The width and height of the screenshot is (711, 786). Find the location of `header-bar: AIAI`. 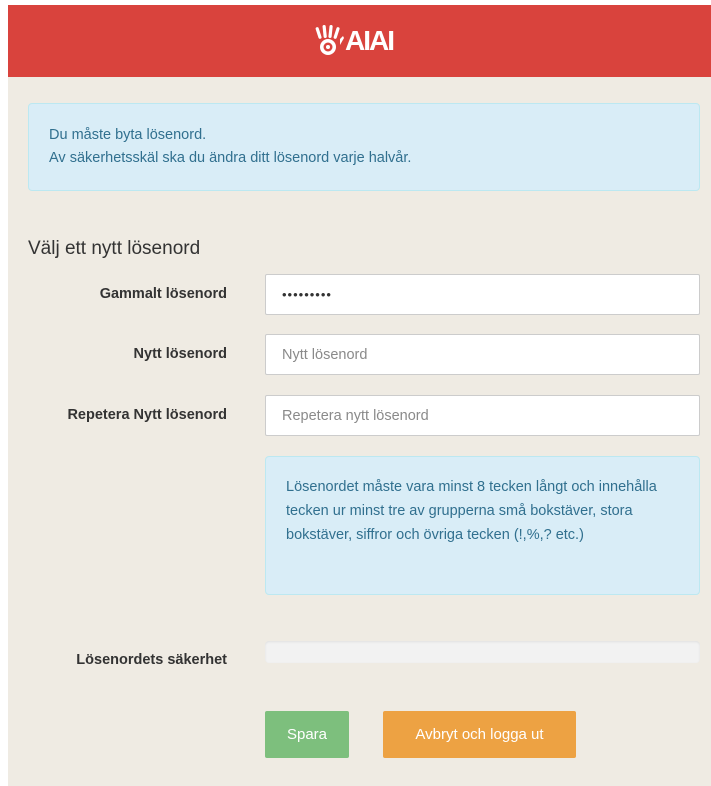

header-bar: AIAI is located at coordinates (359, 41).